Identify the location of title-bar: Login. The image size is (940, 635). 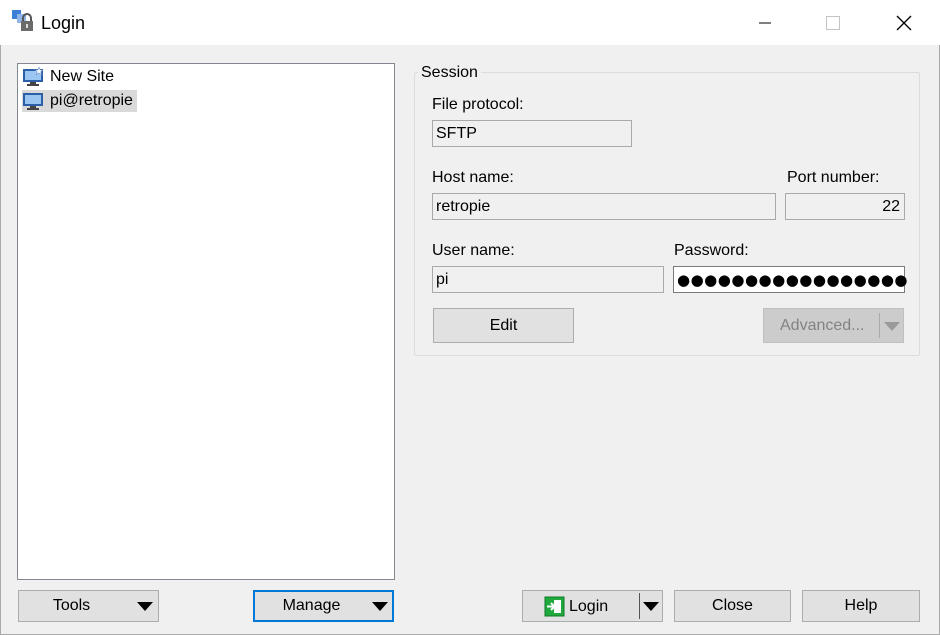
(470, 22).